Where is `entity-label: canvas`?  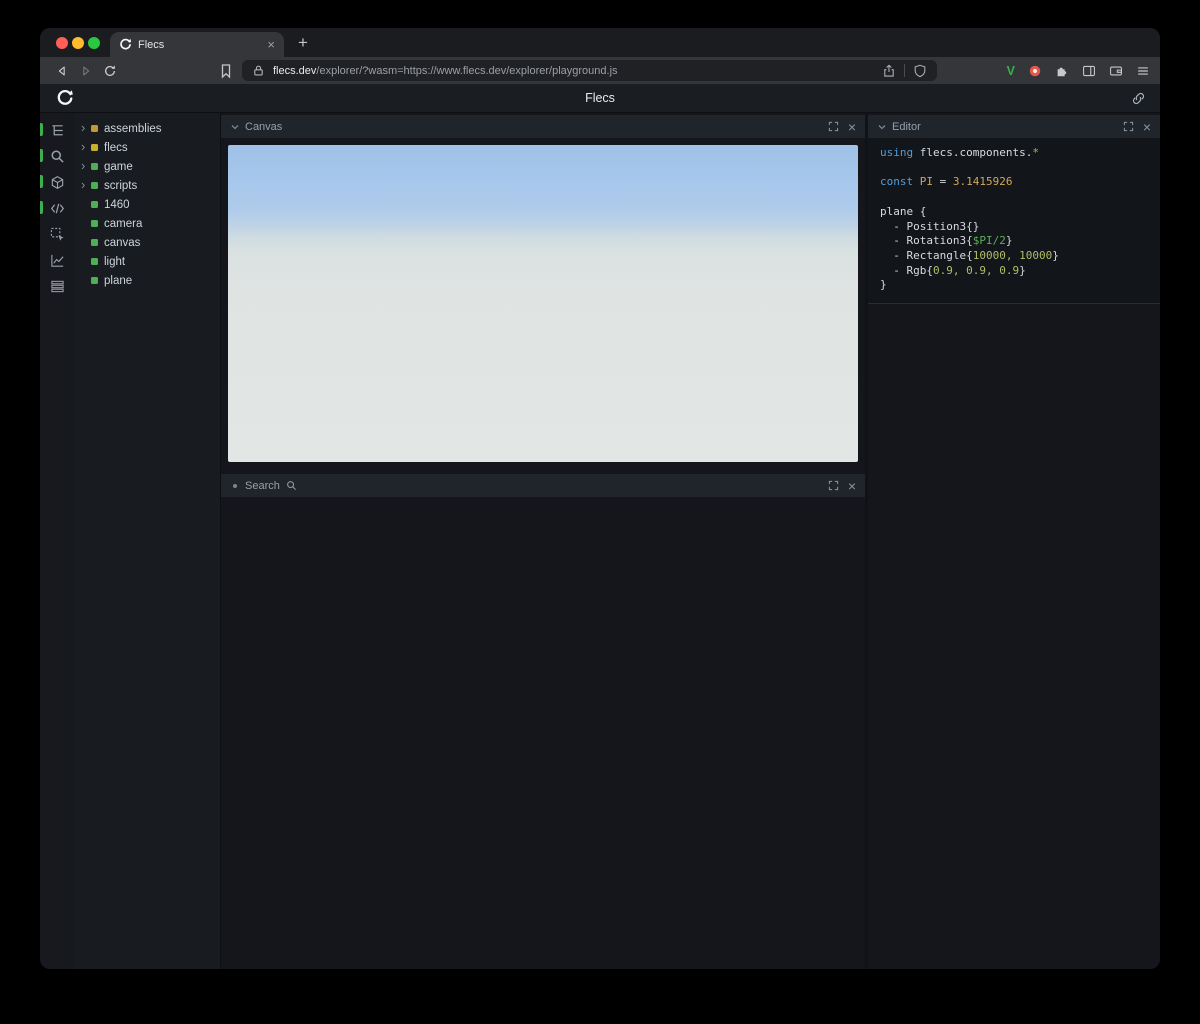
entity-label: canvas is located at coordinates (122, 242).